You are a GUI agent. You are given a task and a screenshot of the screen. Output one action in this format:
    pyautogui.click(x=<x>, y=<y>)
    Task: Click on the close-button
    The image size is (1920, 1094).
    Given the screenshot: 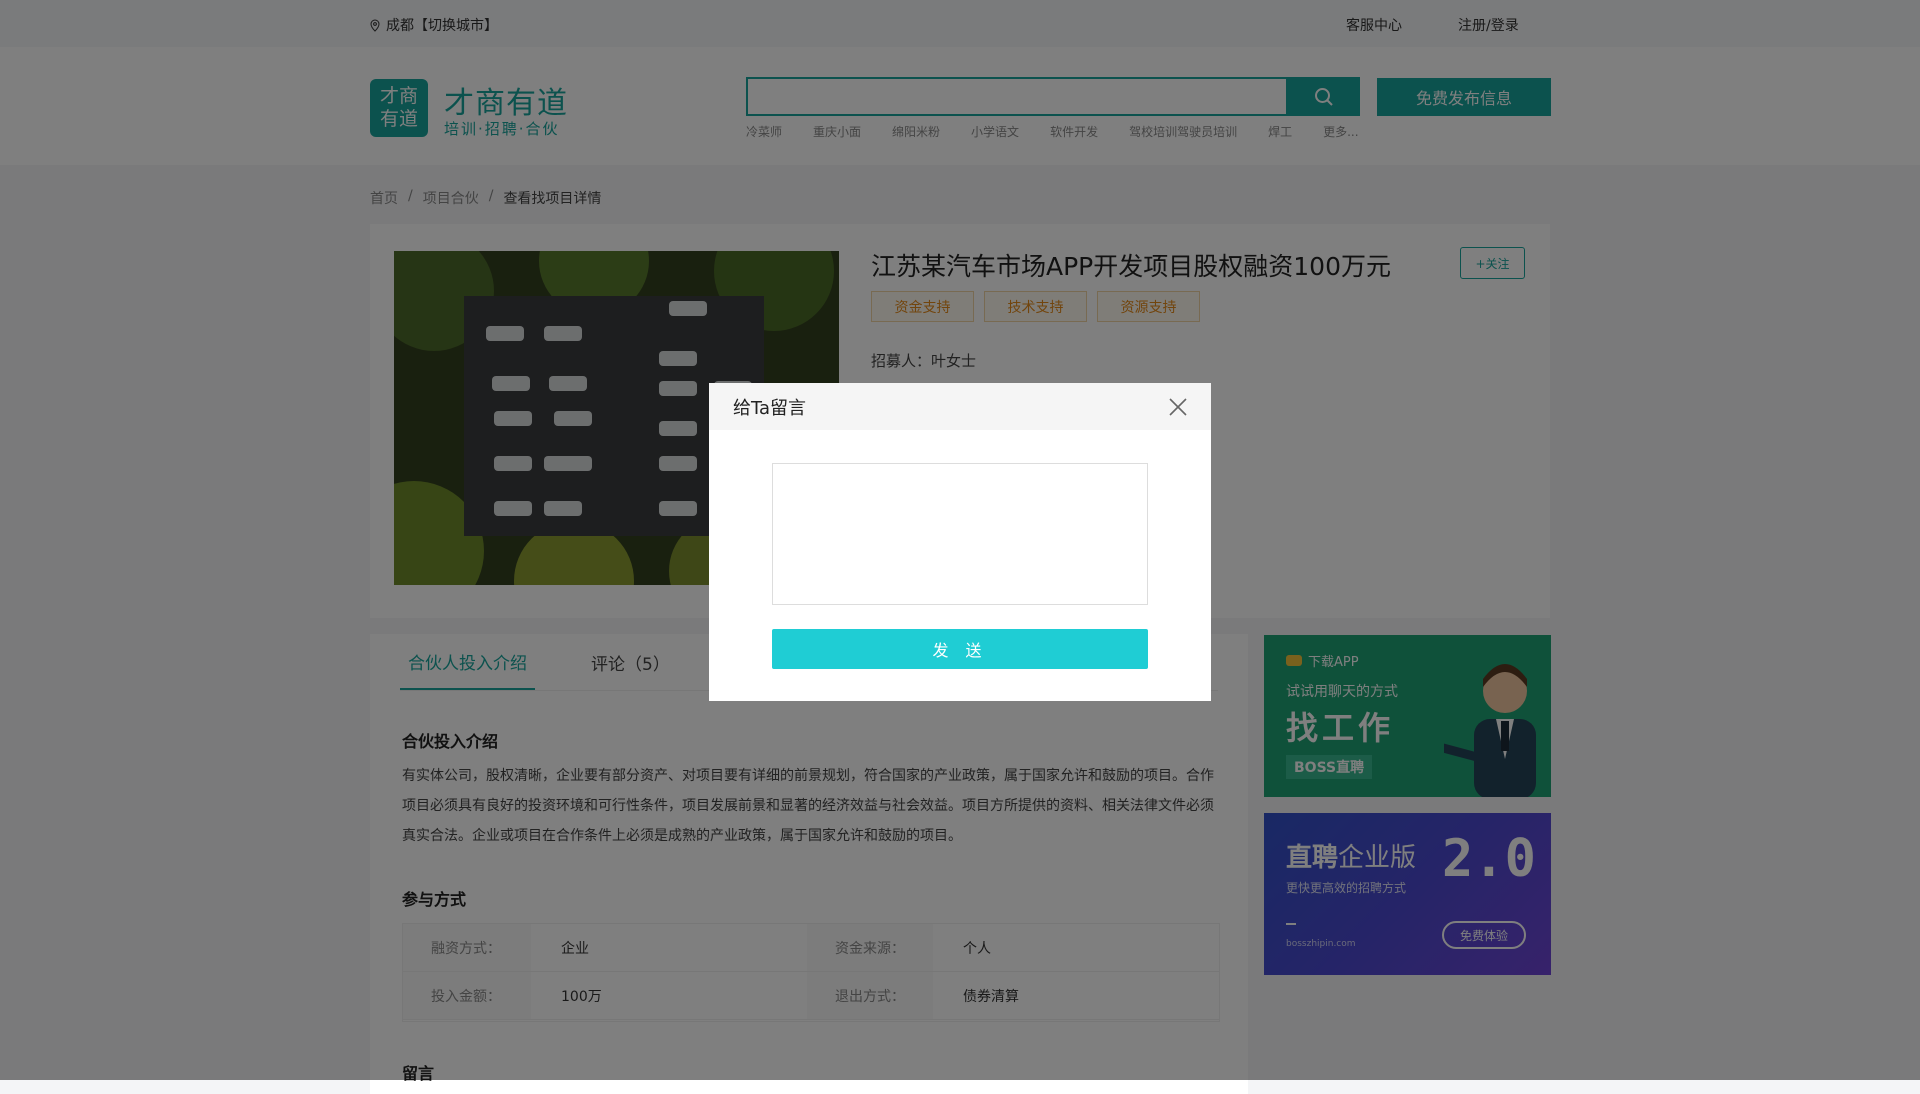 What is the action you would take?
    pyautogui.click(x=1178, y=407)
    